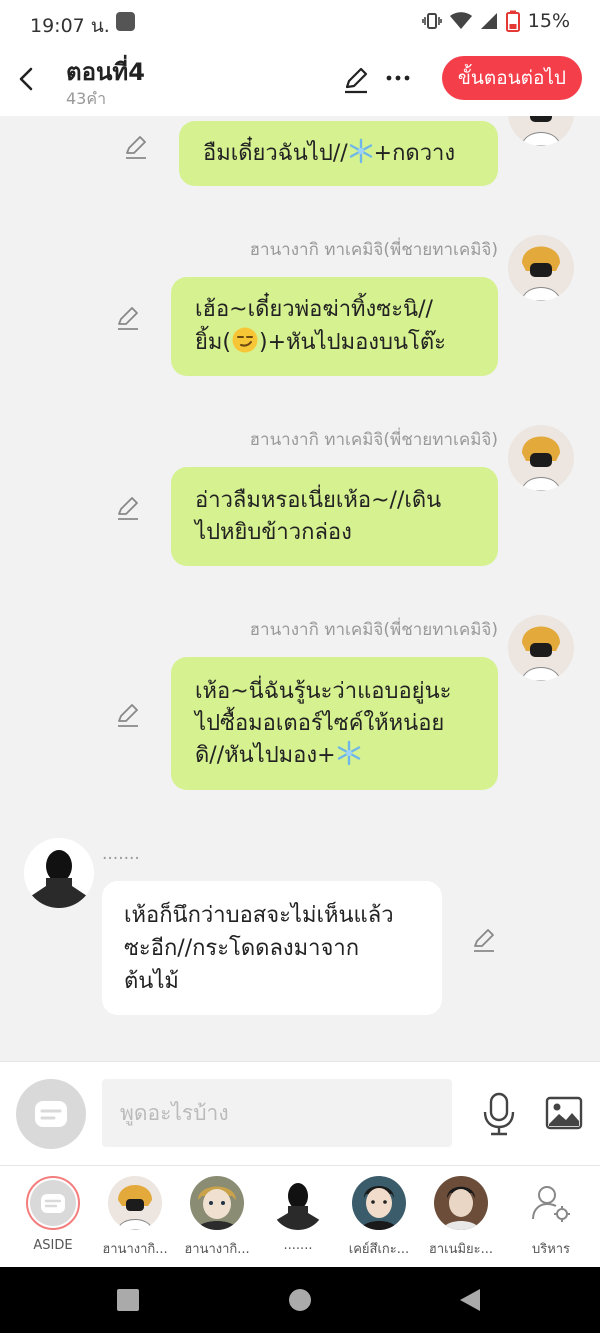 The image size is (600, 1333). What do you see at coordinates (70, 26) in the screenshot?
I see `status-time: 19:07 น.` at bounding box center [70, 26].